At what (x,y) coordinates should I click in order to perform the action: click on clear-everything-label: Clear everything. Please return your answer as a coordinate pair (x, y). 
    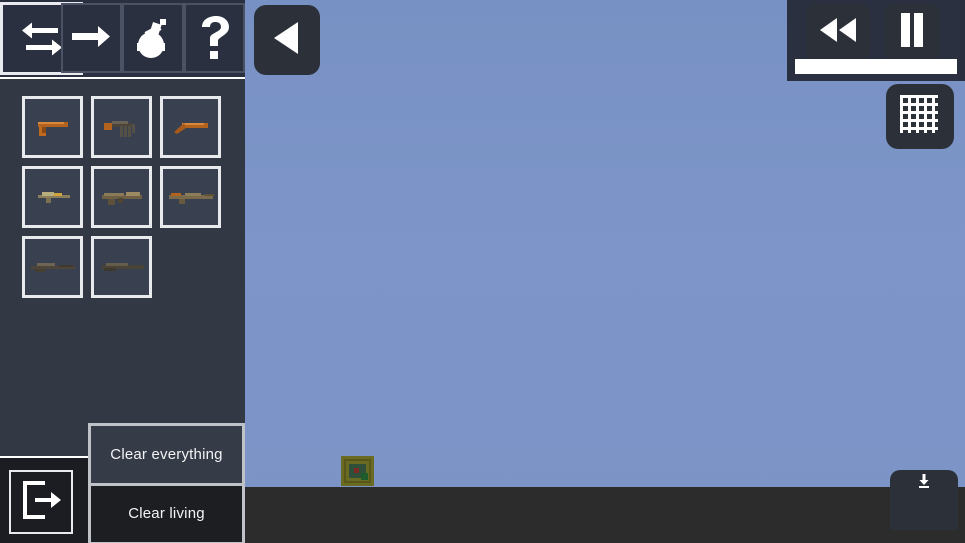
    Looking at the image, I should click on (166, 454).